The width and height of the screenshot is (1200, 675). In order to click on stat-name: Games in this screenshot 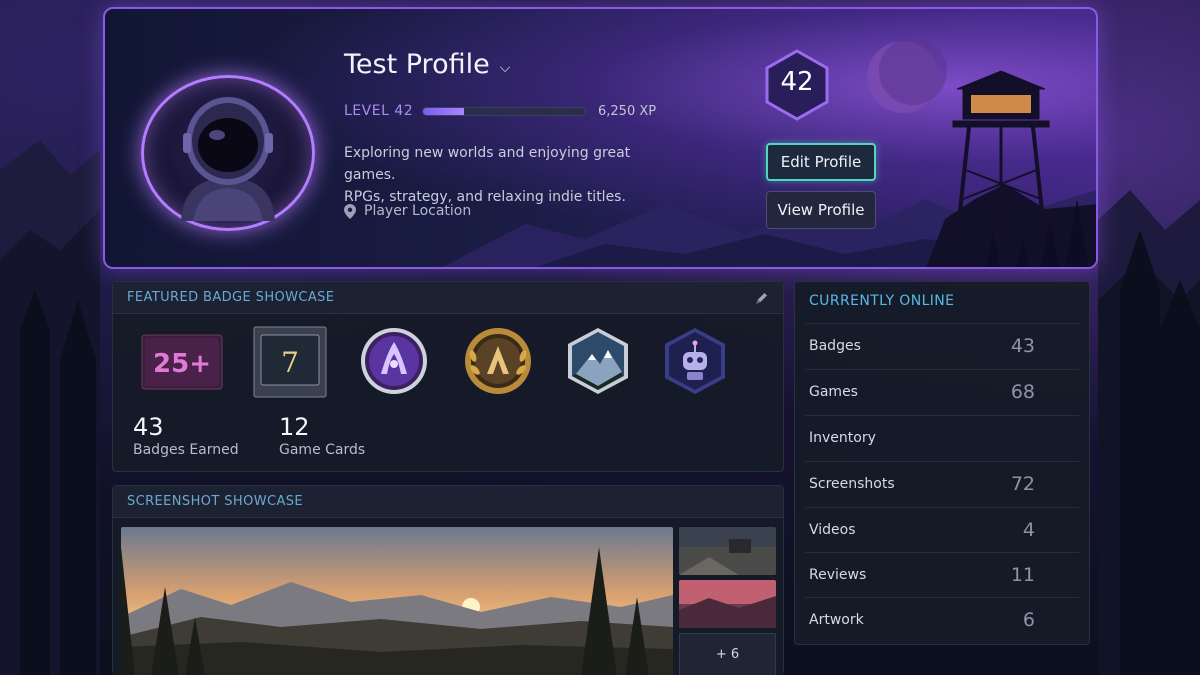, I will do `click(833, 392)`.